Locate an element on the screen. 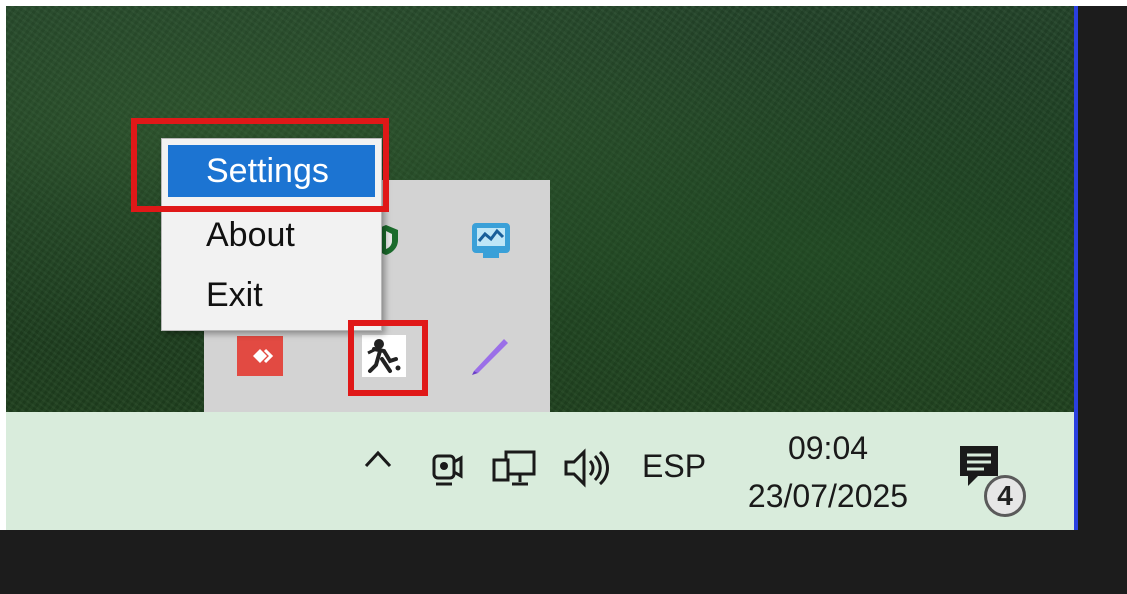 The image size is (1127, 594). bottom-dark-area is located at coordinates (563, 562).